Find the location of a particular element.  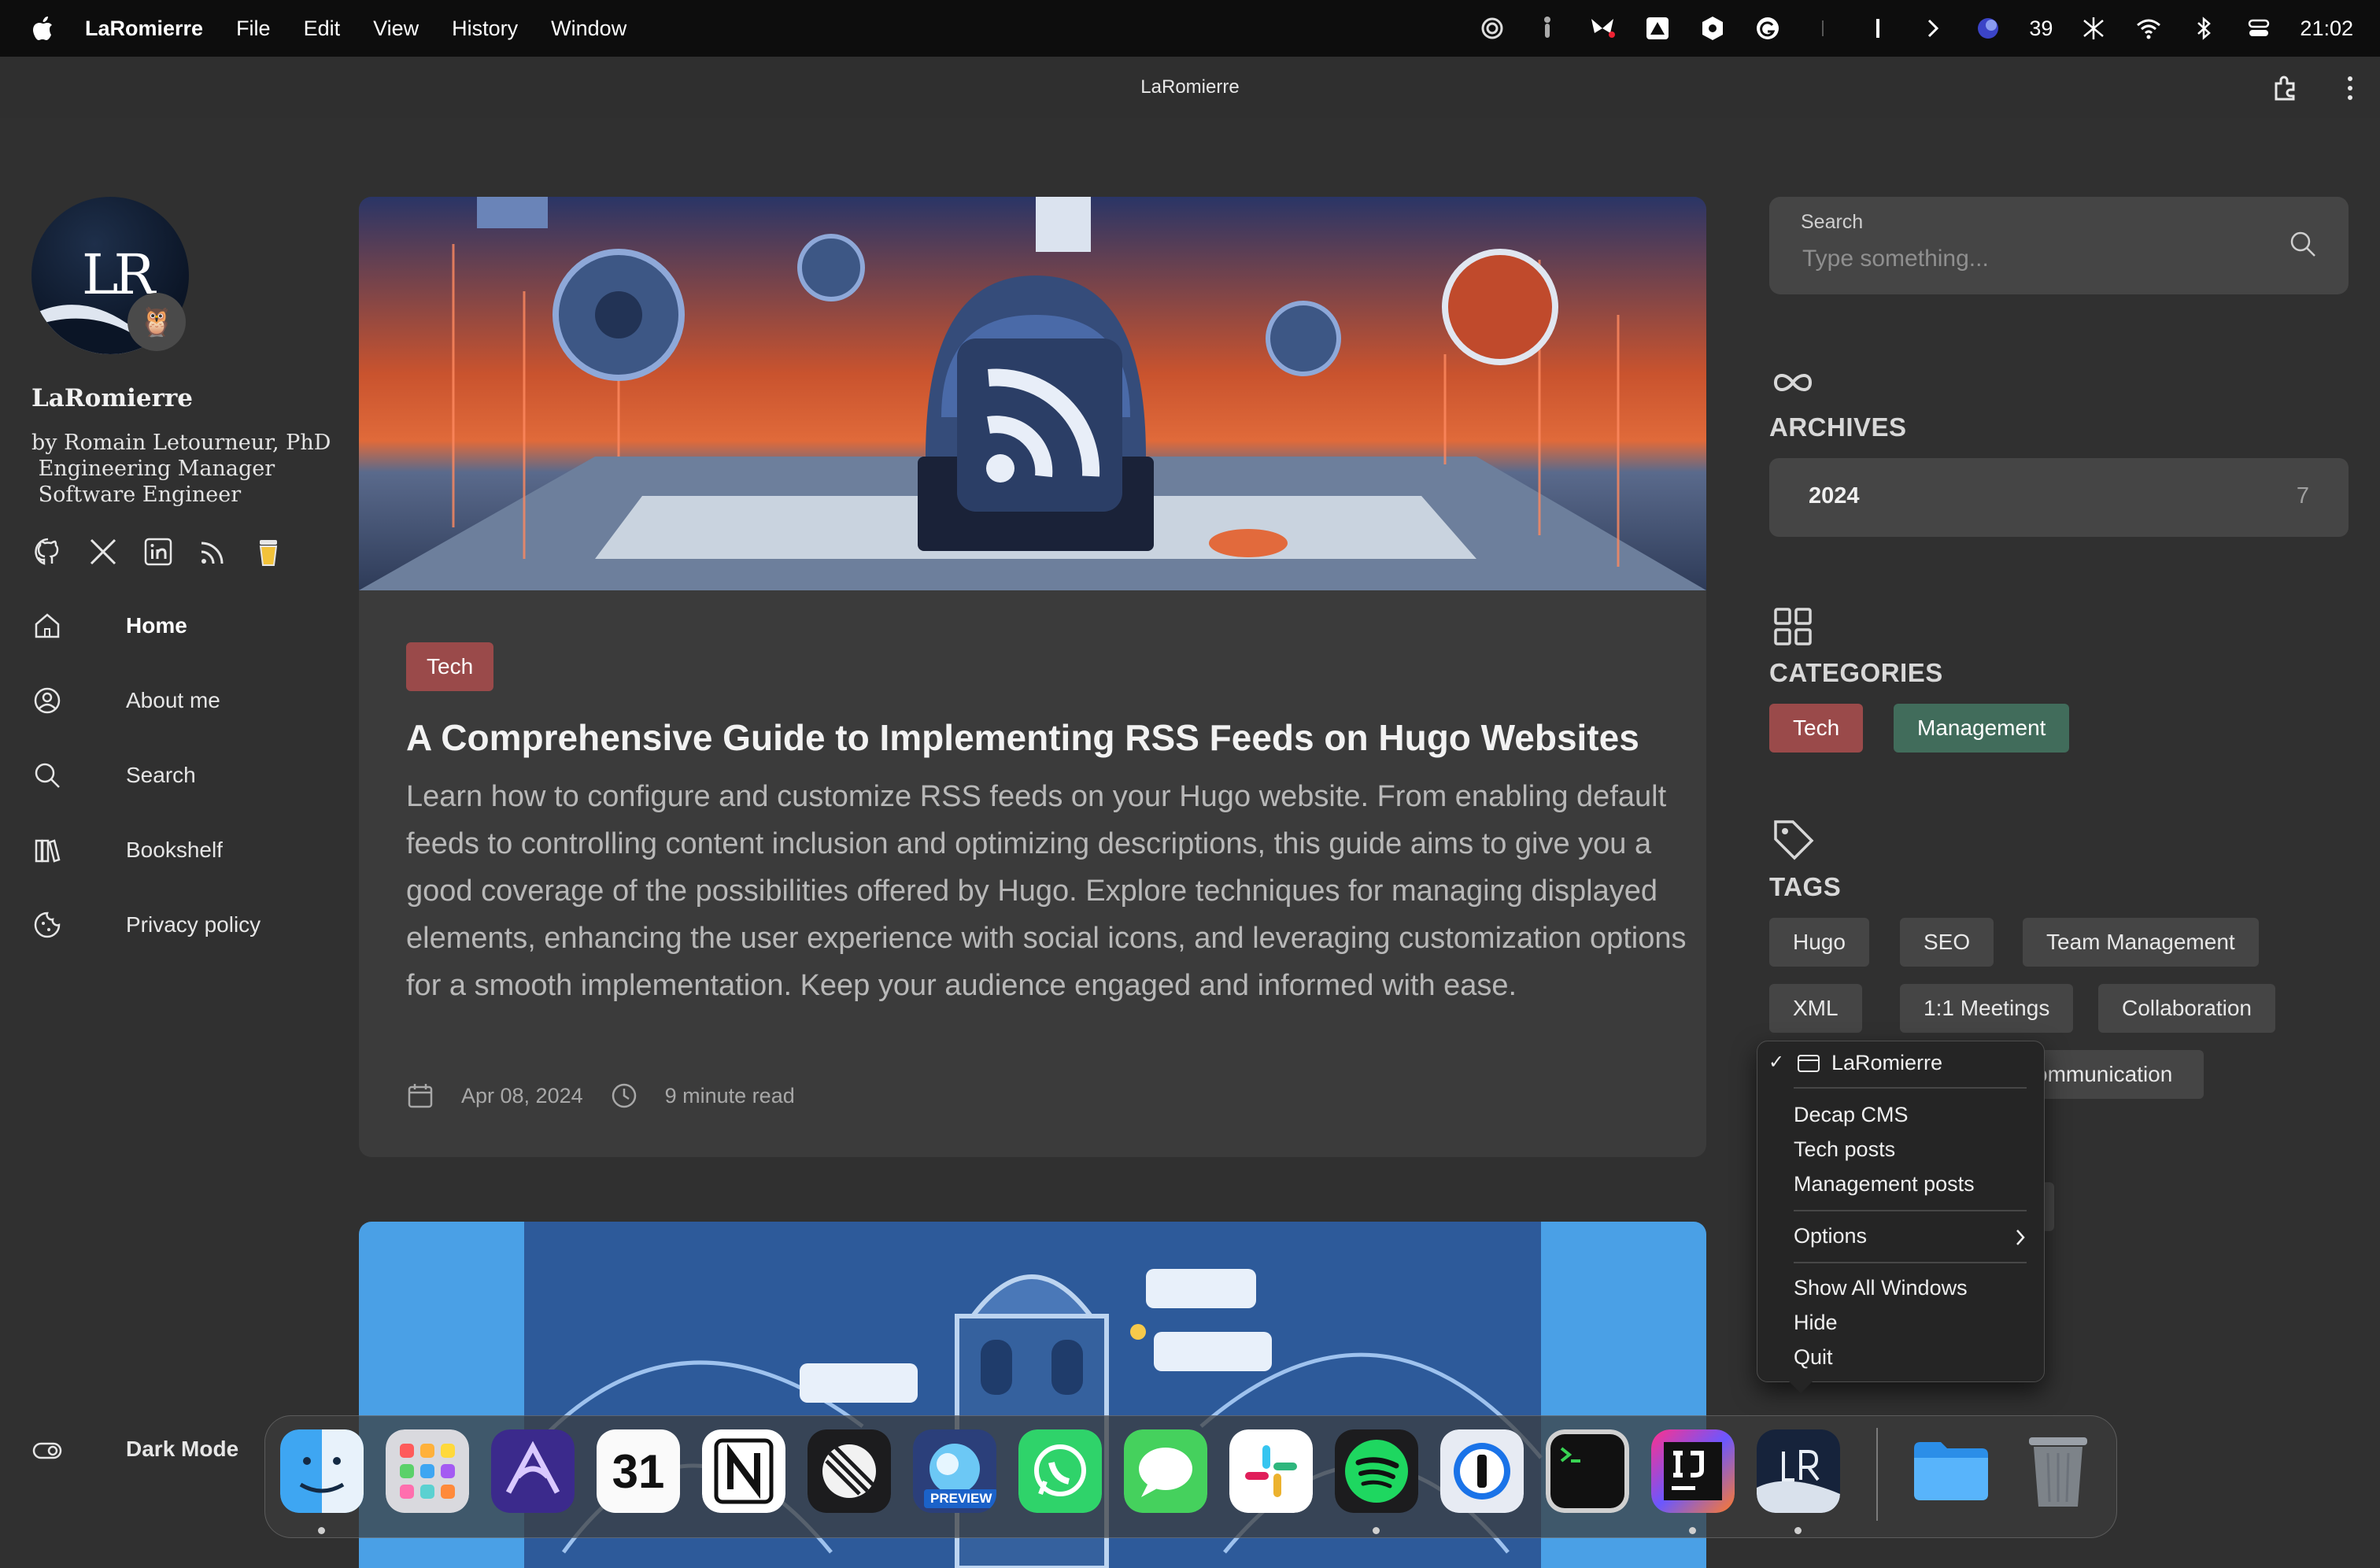

chevron-right-icon is located at coordinates (1933, 29).